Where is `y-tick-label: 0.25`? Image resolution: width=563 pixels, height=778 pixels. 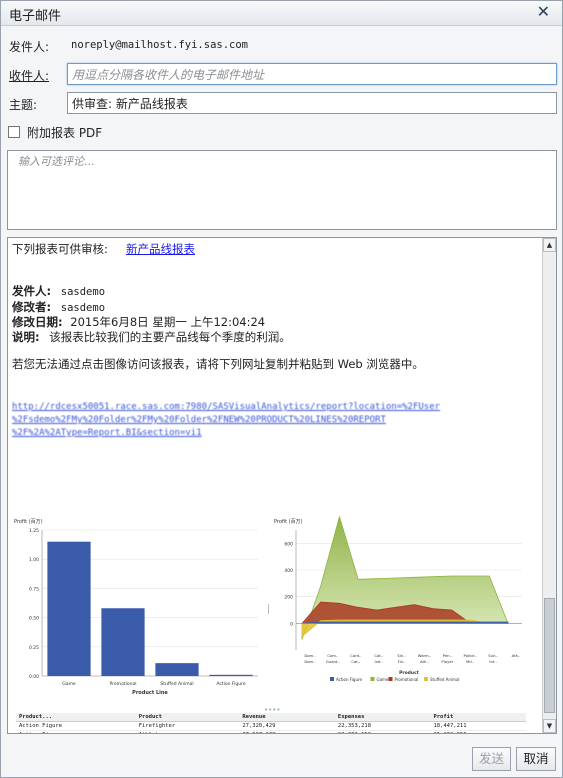 y-tick-label: 0.25 is located at coordinates (34, 648).